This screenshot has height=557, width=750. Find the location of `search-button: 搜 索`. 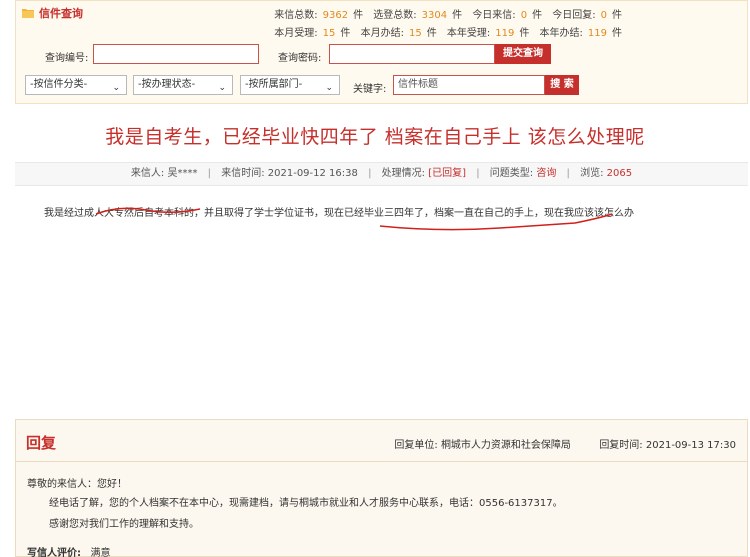

search-button: 搜 索 is located at coordinates (562, 85).